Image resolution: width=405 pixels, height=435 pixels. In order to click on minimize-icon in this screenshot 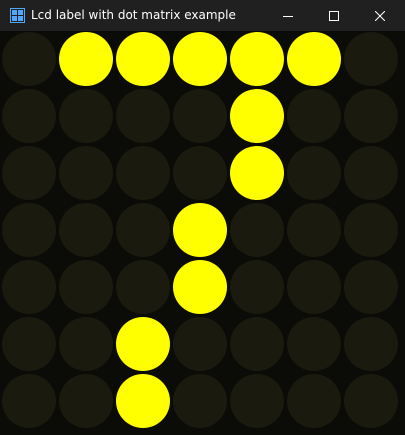, I will do `click(288, 16)`.